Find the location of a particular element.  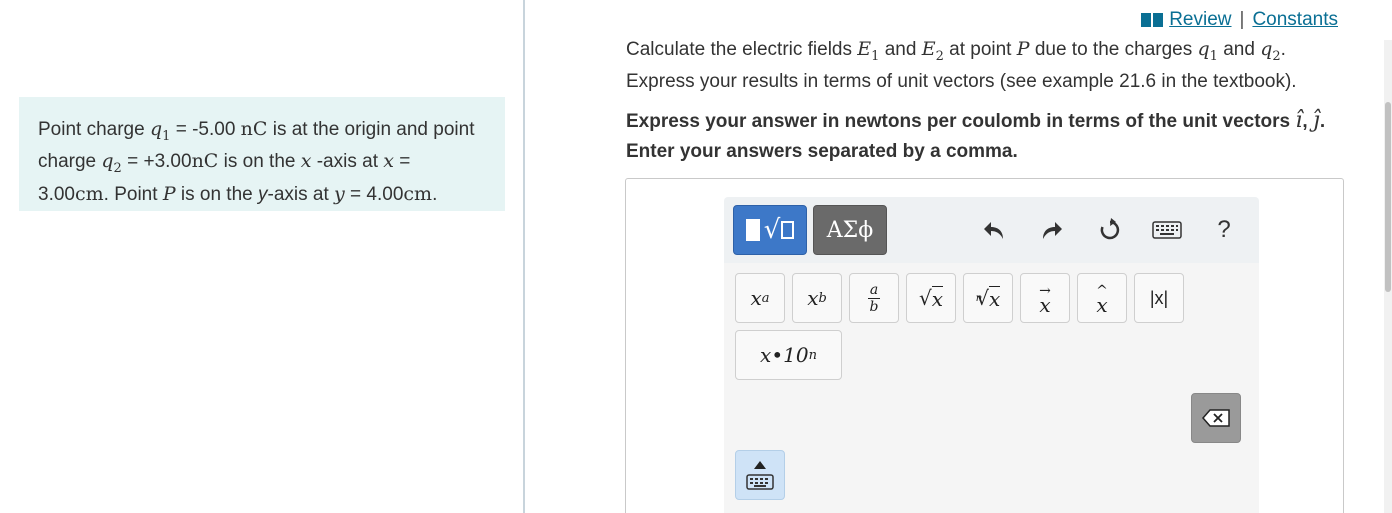

scrollbar-thumb is located at coordinates (1388, 197).